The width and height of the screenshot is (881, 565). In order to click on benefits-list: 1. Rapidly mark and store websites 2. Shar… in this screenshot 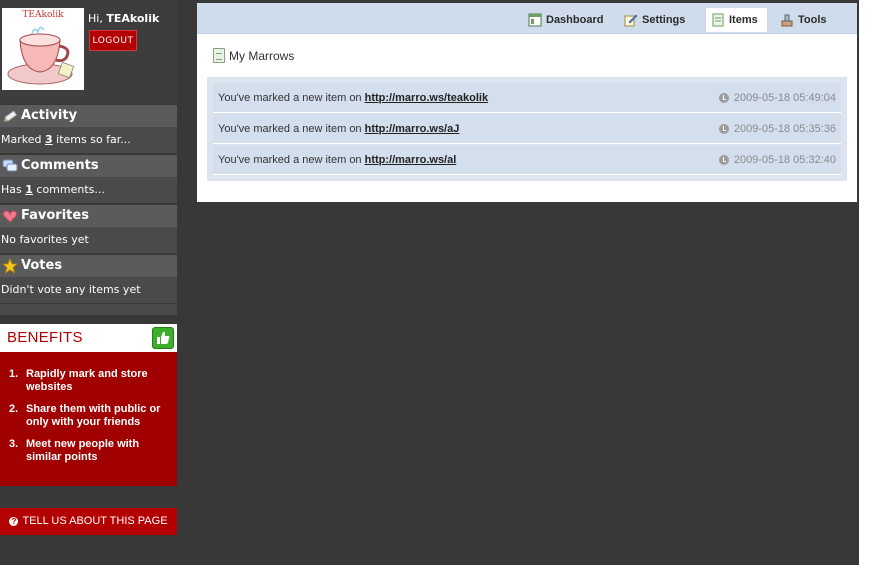, I will do `click(89, 420)`.